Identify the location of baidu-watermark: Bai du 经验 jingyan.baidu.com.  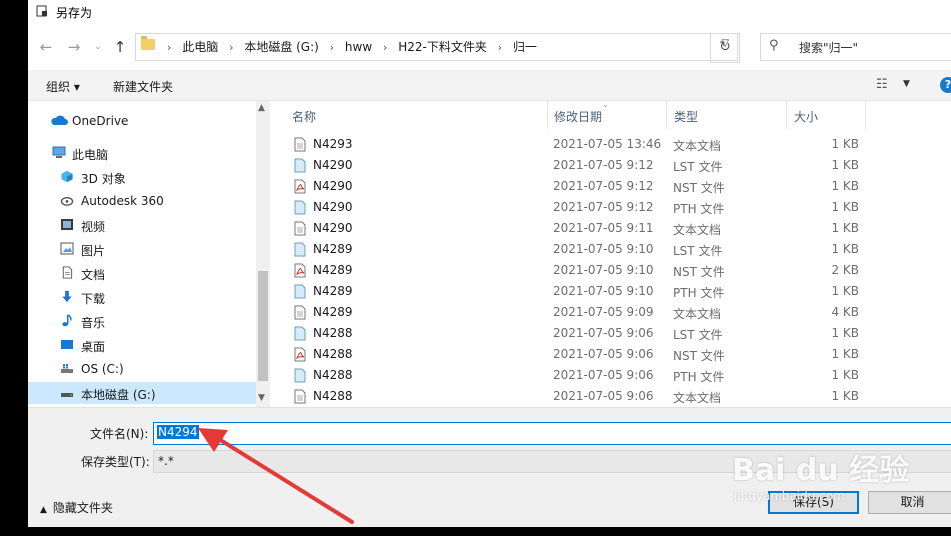
(821, 474).